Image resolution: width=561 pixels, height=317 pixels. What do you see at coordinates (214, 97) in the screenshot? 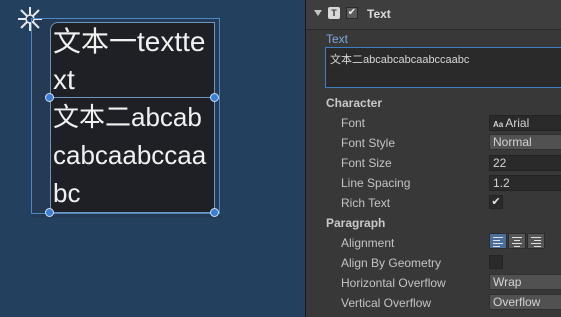
I see `rect-handle-top-right` at bounding box center [214, 97].